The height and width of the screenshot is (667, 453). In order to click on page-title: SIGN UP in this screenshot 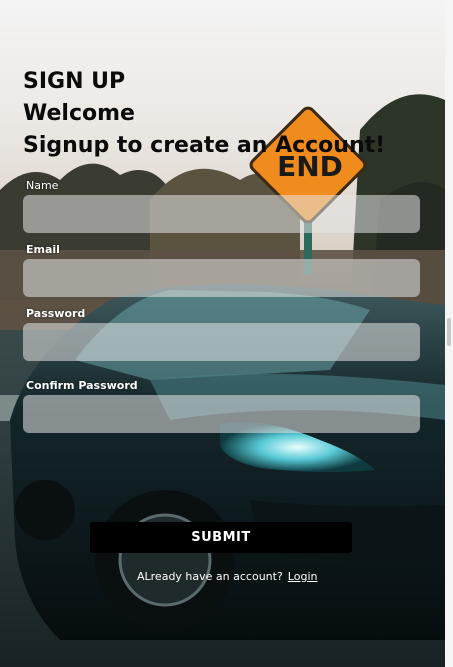, I will do `click(74, 81)`.